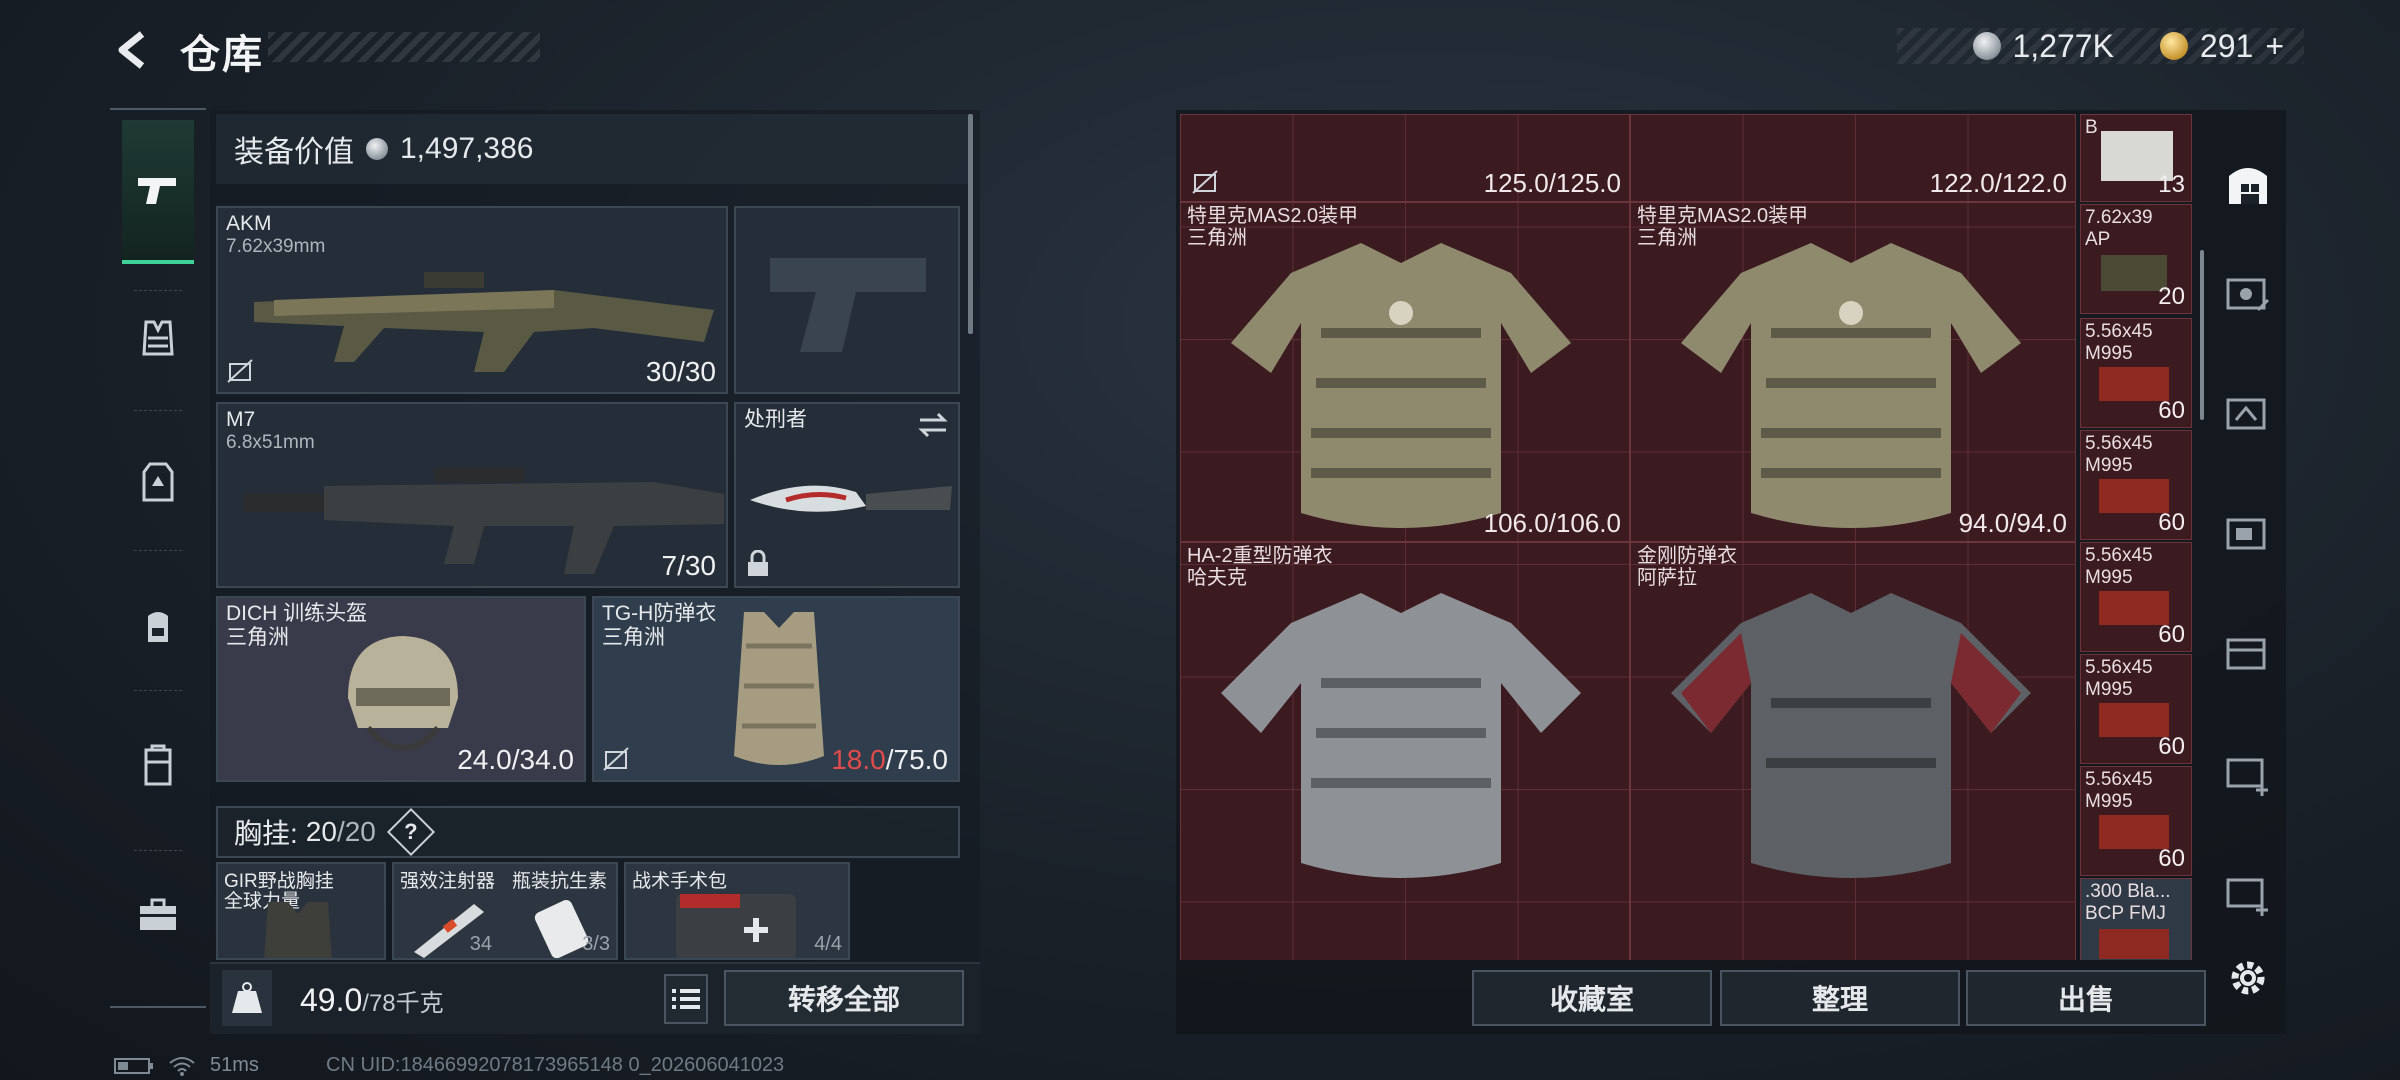  Describe the element at coordinates (847, 495) in the screenshot. I see `melee-slot: 处刑者` at that location.